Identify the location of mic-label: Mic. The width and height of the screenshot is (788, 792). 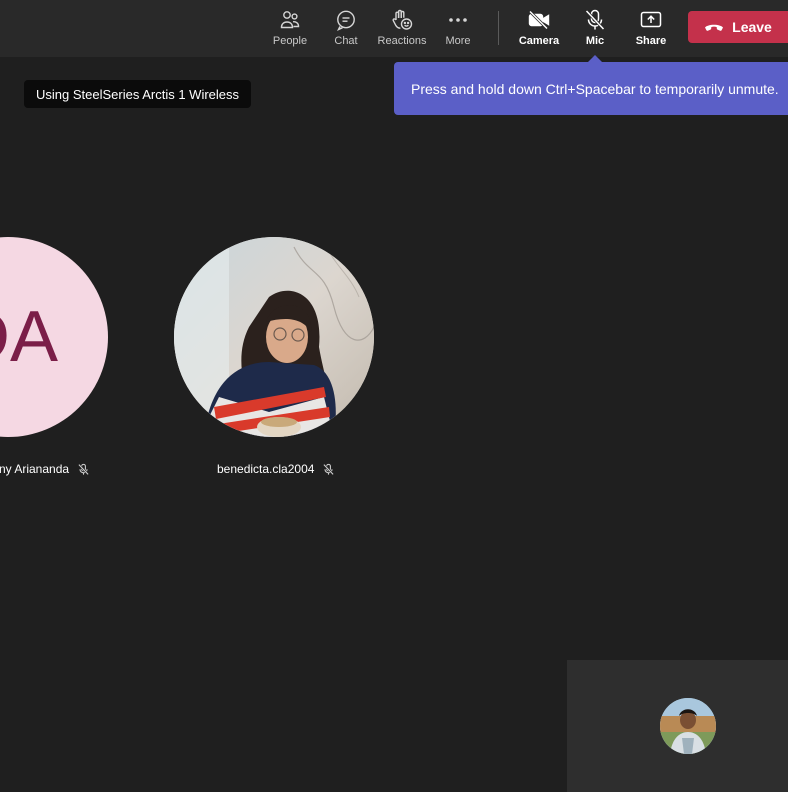
(595, 41).